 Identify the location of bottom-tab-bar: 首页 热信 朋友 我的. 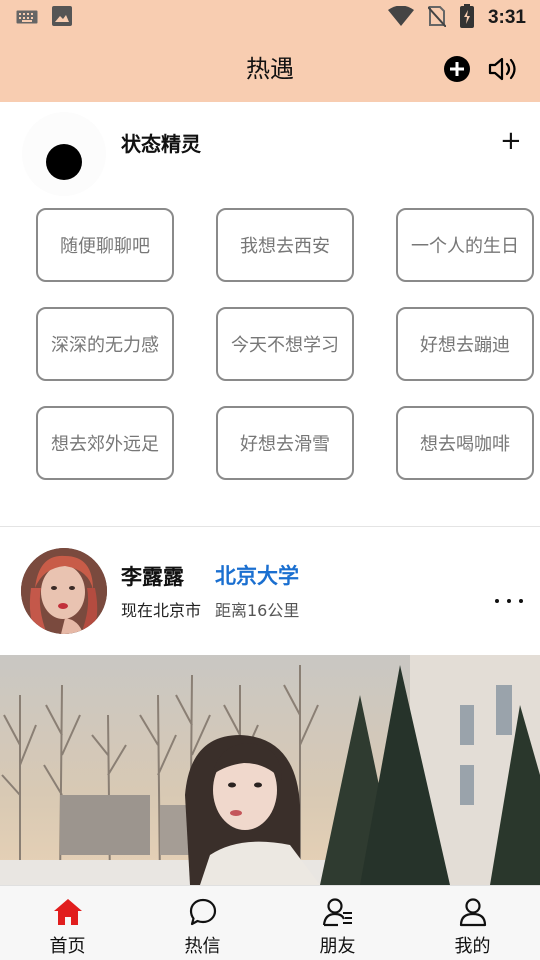
(270, 922).